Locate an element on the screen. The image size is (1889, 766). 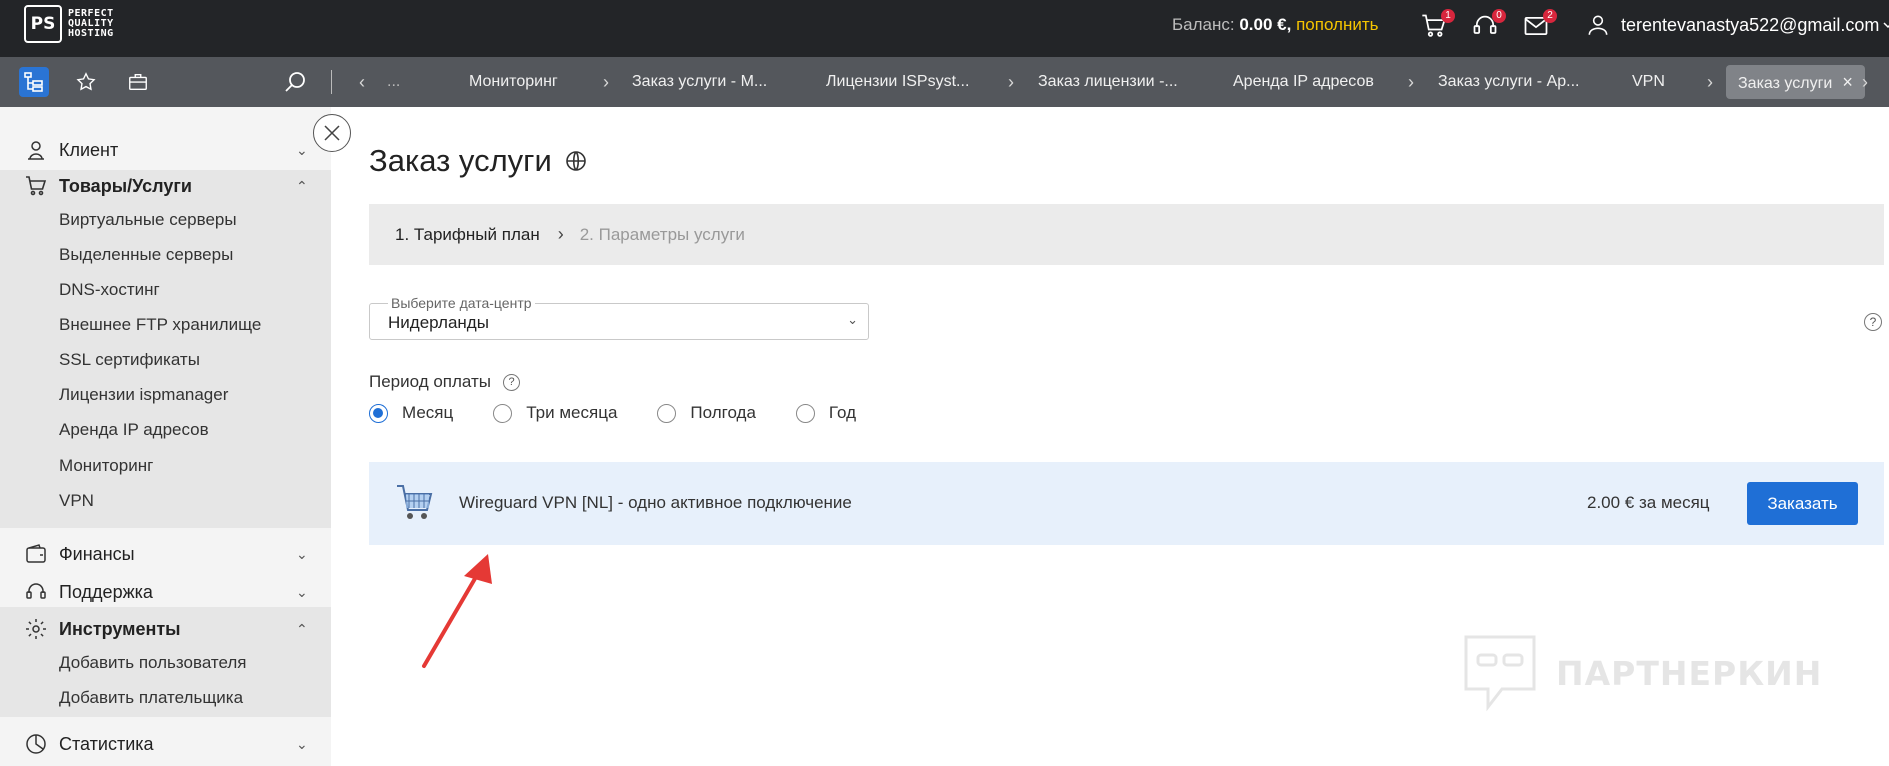
logo: PS PERFECT QUALITY HOSTING is located at coordinates (69, 24).